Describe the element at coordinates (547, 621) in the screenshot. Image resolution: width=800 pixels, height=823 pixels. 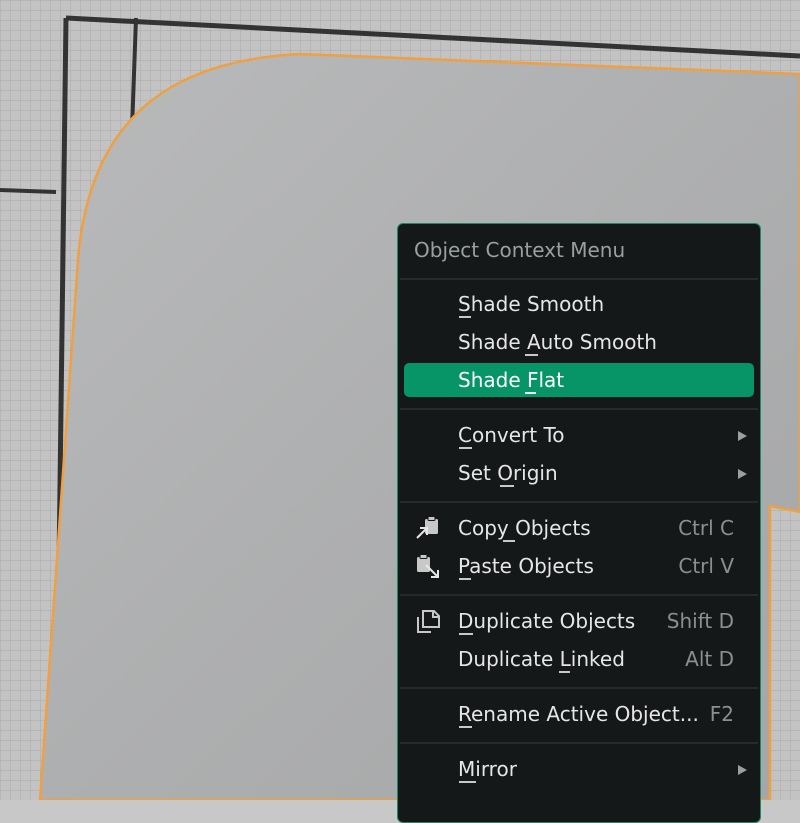
I see `menu-item-label: Duplicate Objects` at that location.